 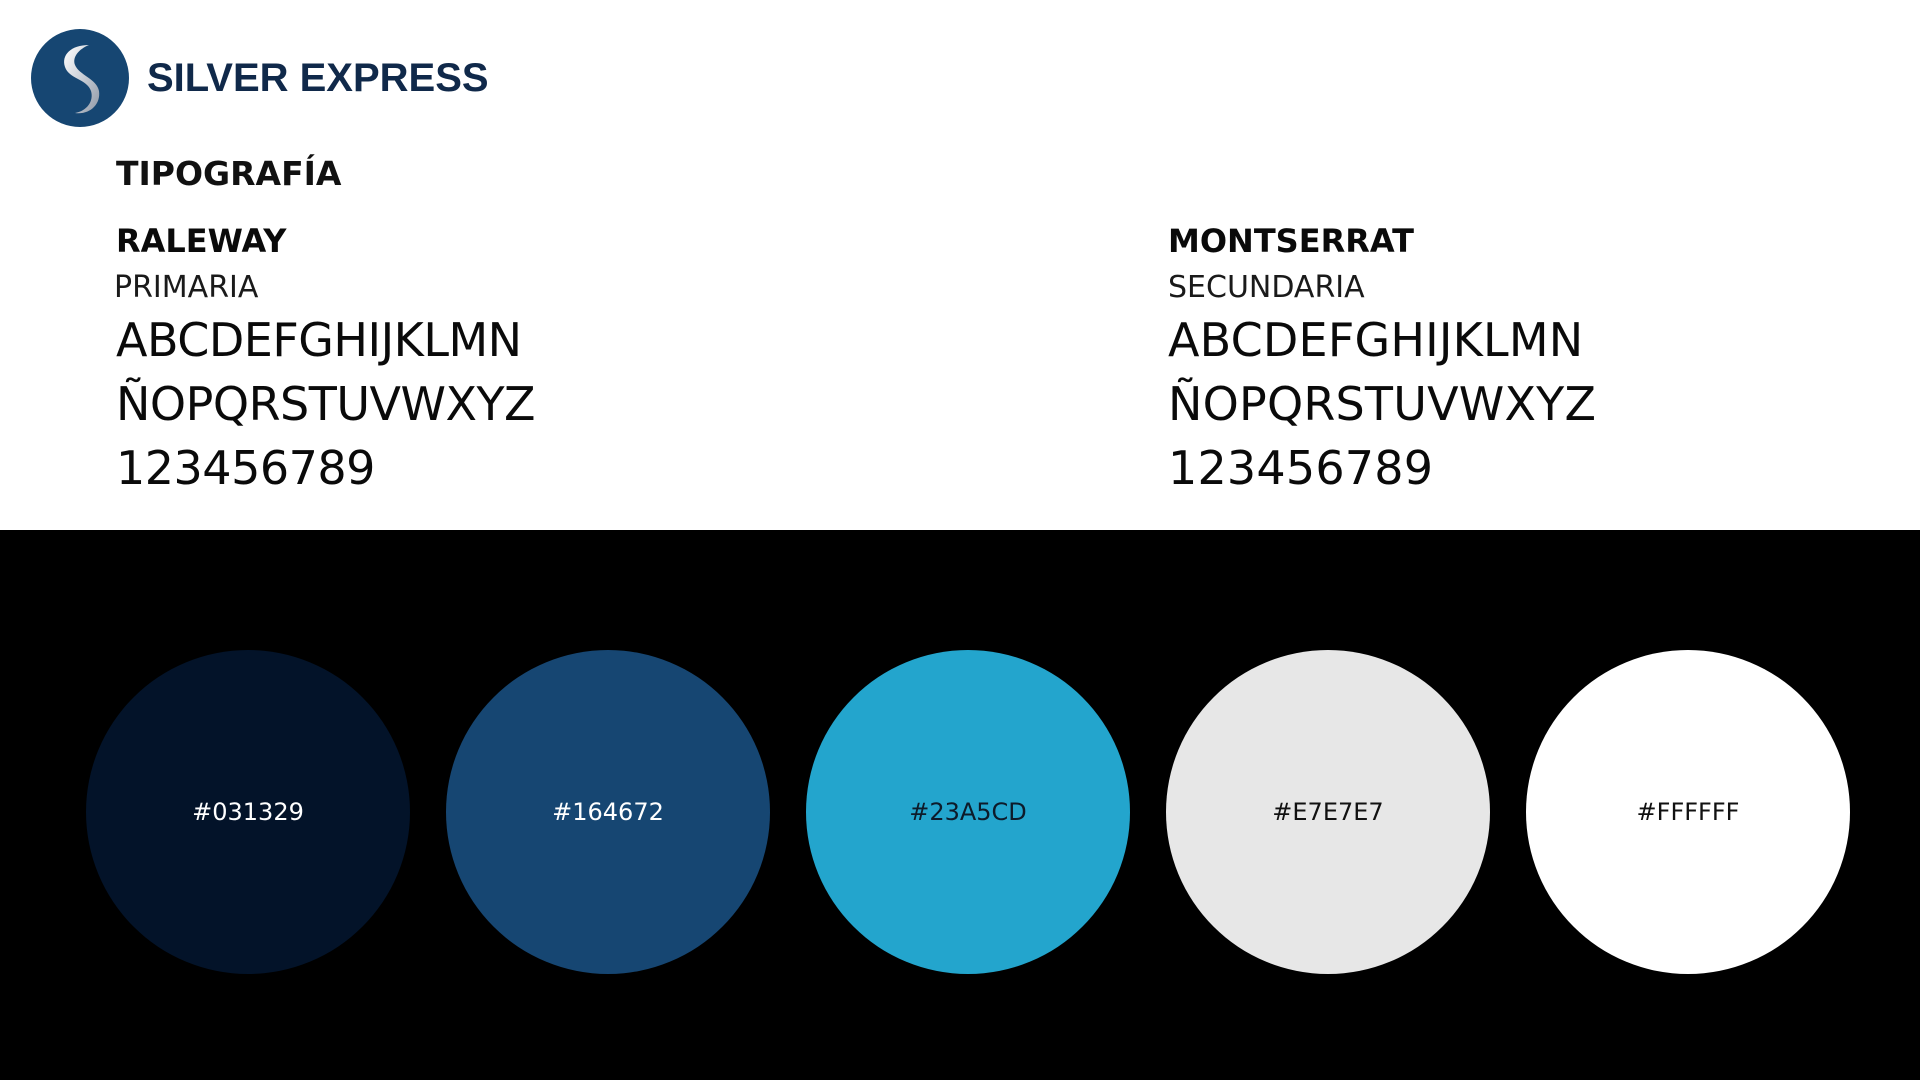 What do you see at coordinates (318, 77) in the screenshot?
I see `brand-name: SILVER EXPRESS` at bounding box center [318, 77].